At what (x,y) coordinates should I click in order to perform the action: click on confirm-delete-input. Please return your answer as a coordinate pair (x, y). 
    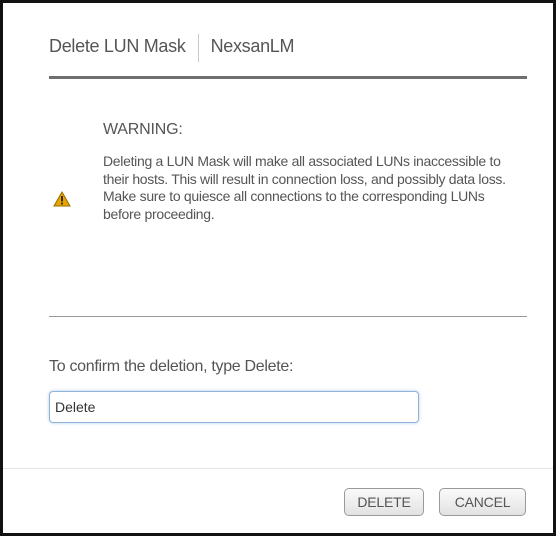
    Looking at the image, I should click on (234, 407).